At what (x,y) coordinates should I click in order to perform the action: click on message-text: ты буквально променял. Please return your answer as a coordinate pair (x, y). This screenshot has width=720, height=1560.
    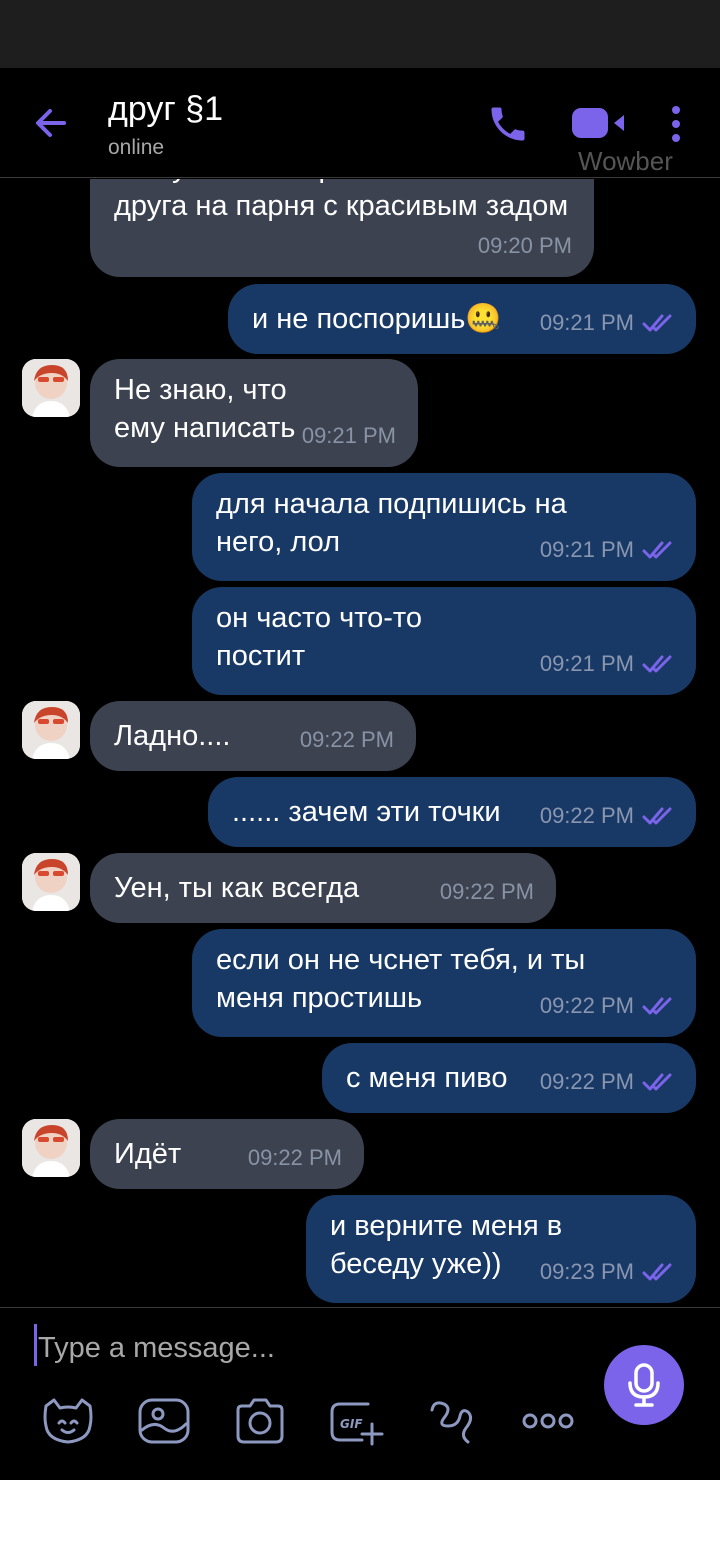
    Looking at the image, I should click on (342, 183).